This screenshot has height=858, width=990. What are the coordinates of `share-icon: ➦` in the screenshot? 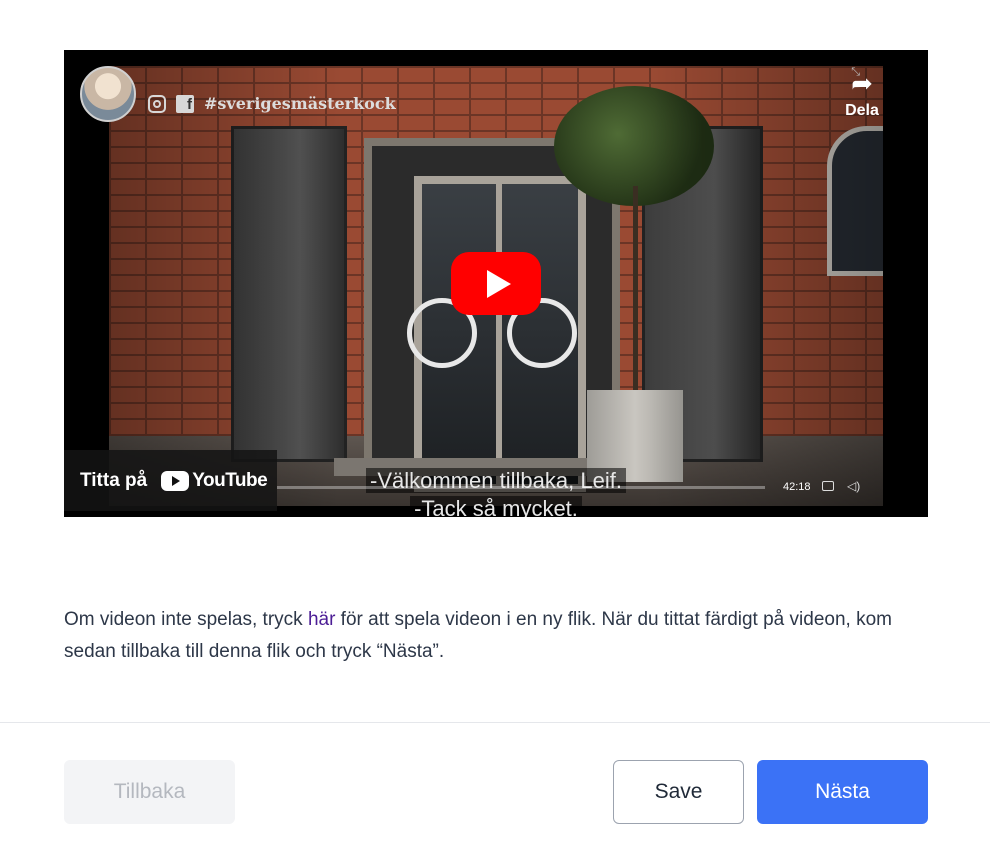 It's located at (862, 83).